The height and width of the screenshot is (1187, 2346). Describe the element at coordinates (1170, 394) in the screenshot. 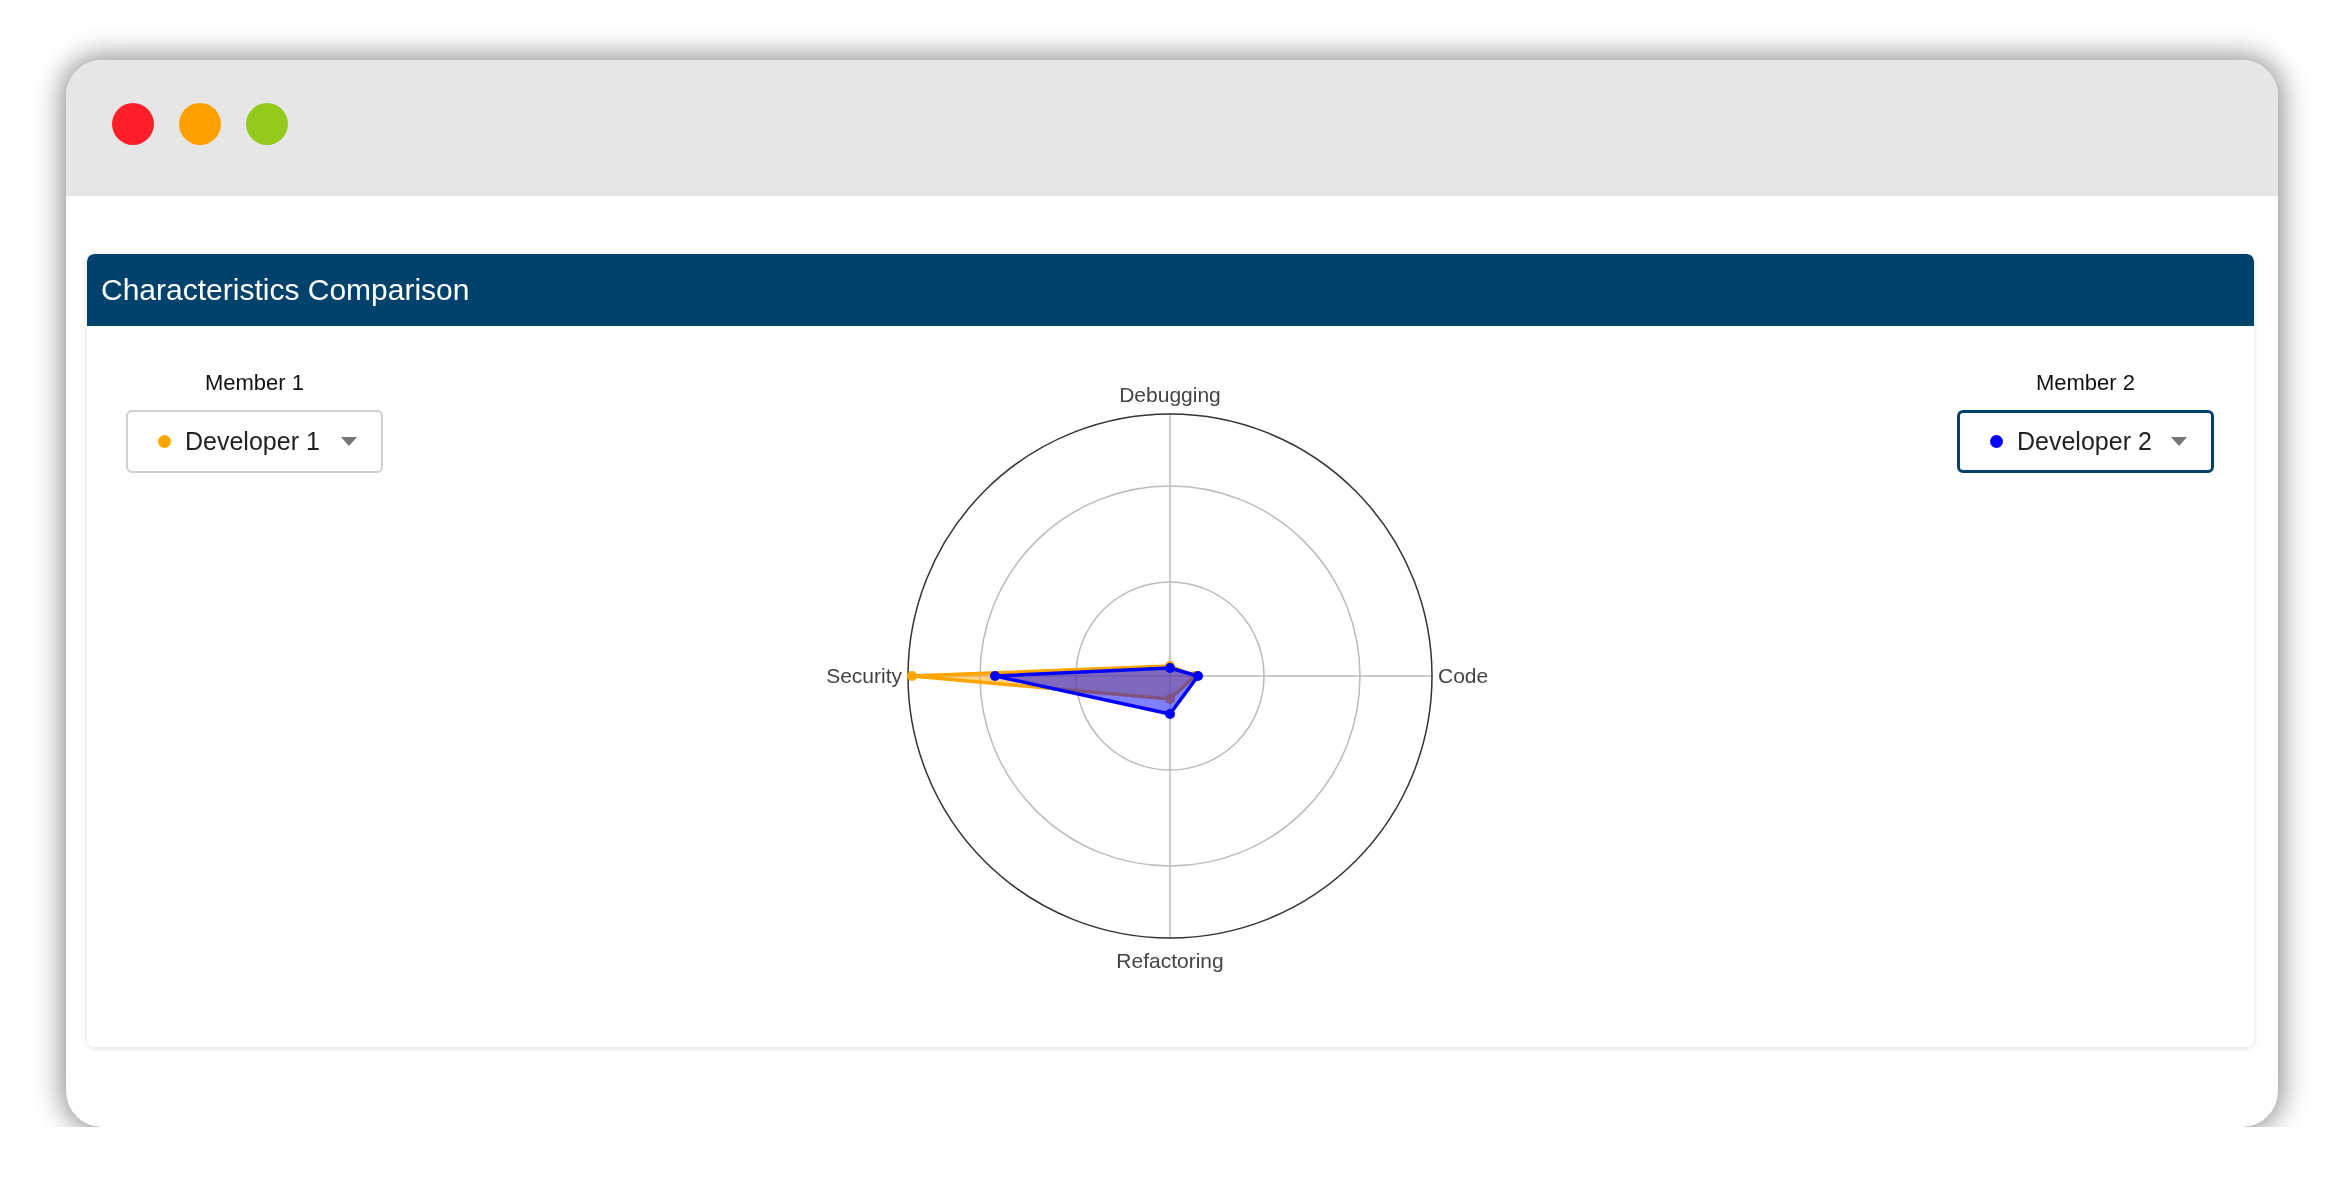

I see `axis-label: Debugging` at that location.